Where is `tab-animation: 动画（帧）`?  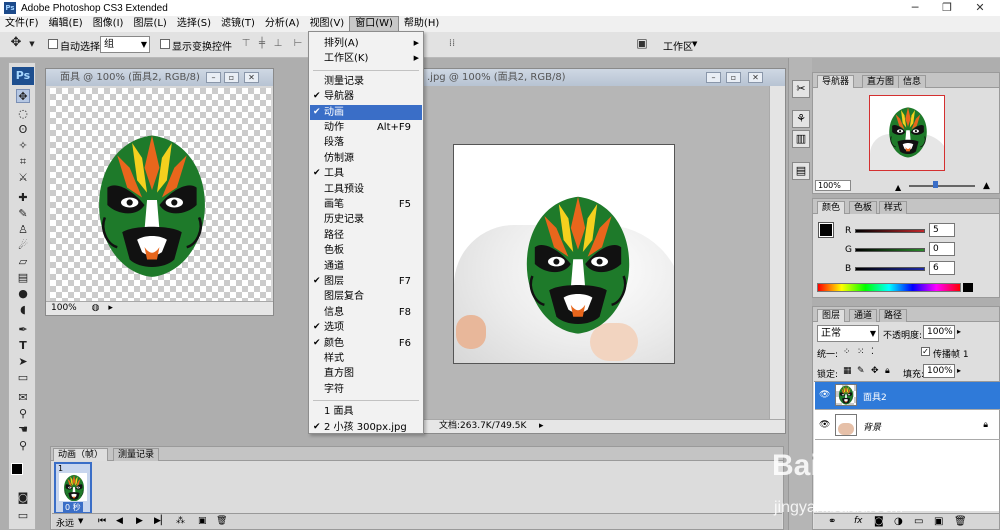 tab-animation: 动画（帧） is located at coordinates (81, 454).